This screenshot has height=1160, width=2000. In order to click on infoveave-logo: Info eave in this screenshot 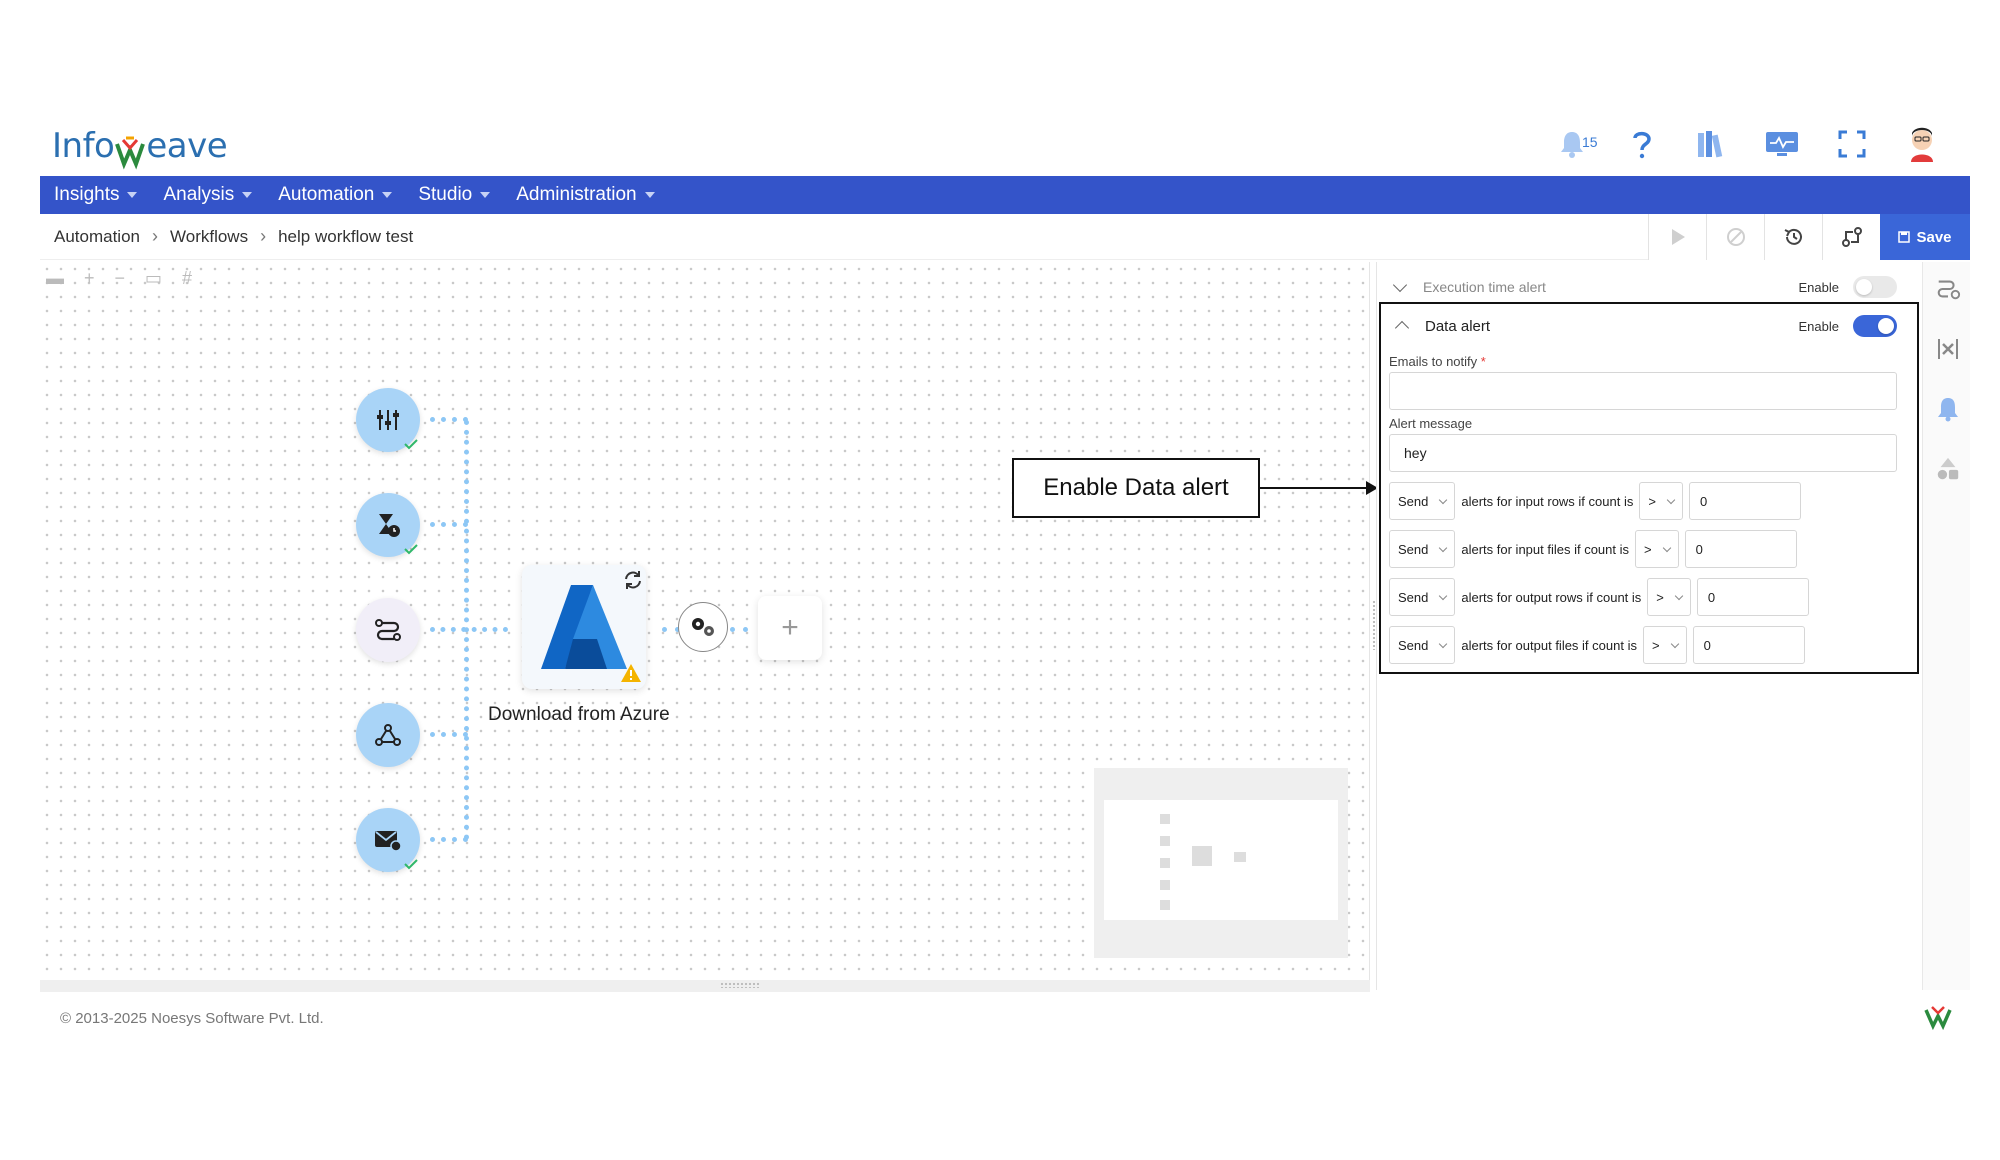, I will do `click(140, 147)`.